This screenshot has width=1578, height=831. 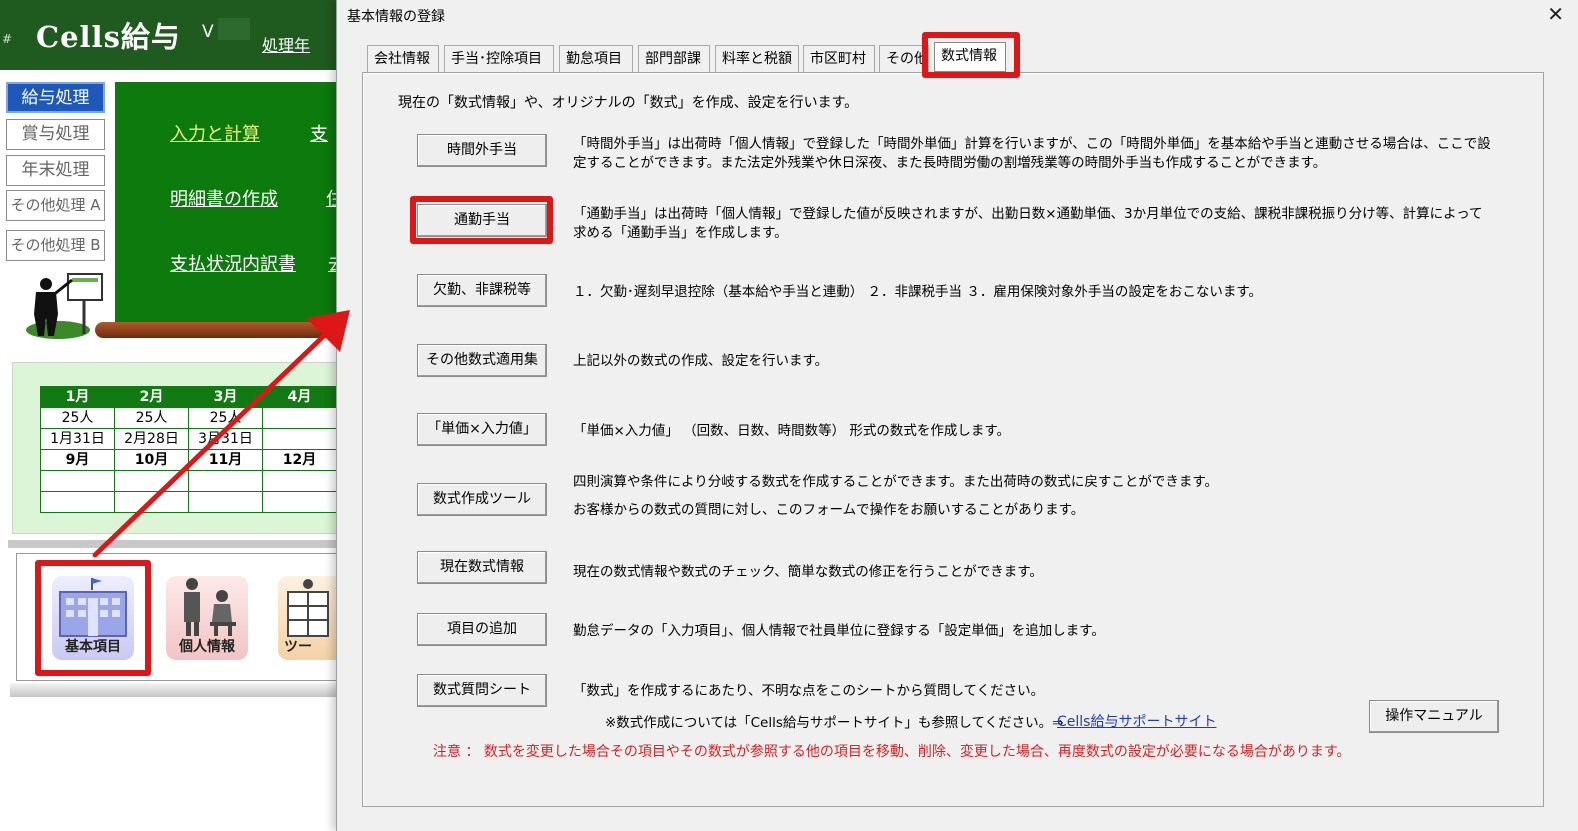 I want to click on table-cell: 10月, so click(x=151, y=460).